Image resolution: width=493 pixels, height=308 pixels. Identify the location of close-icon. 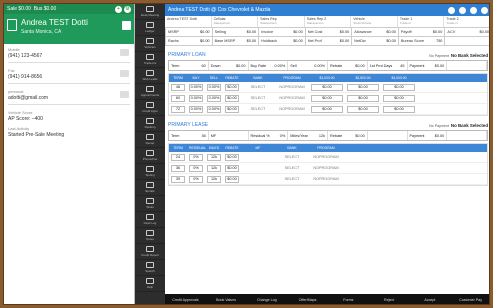
(484, 10).